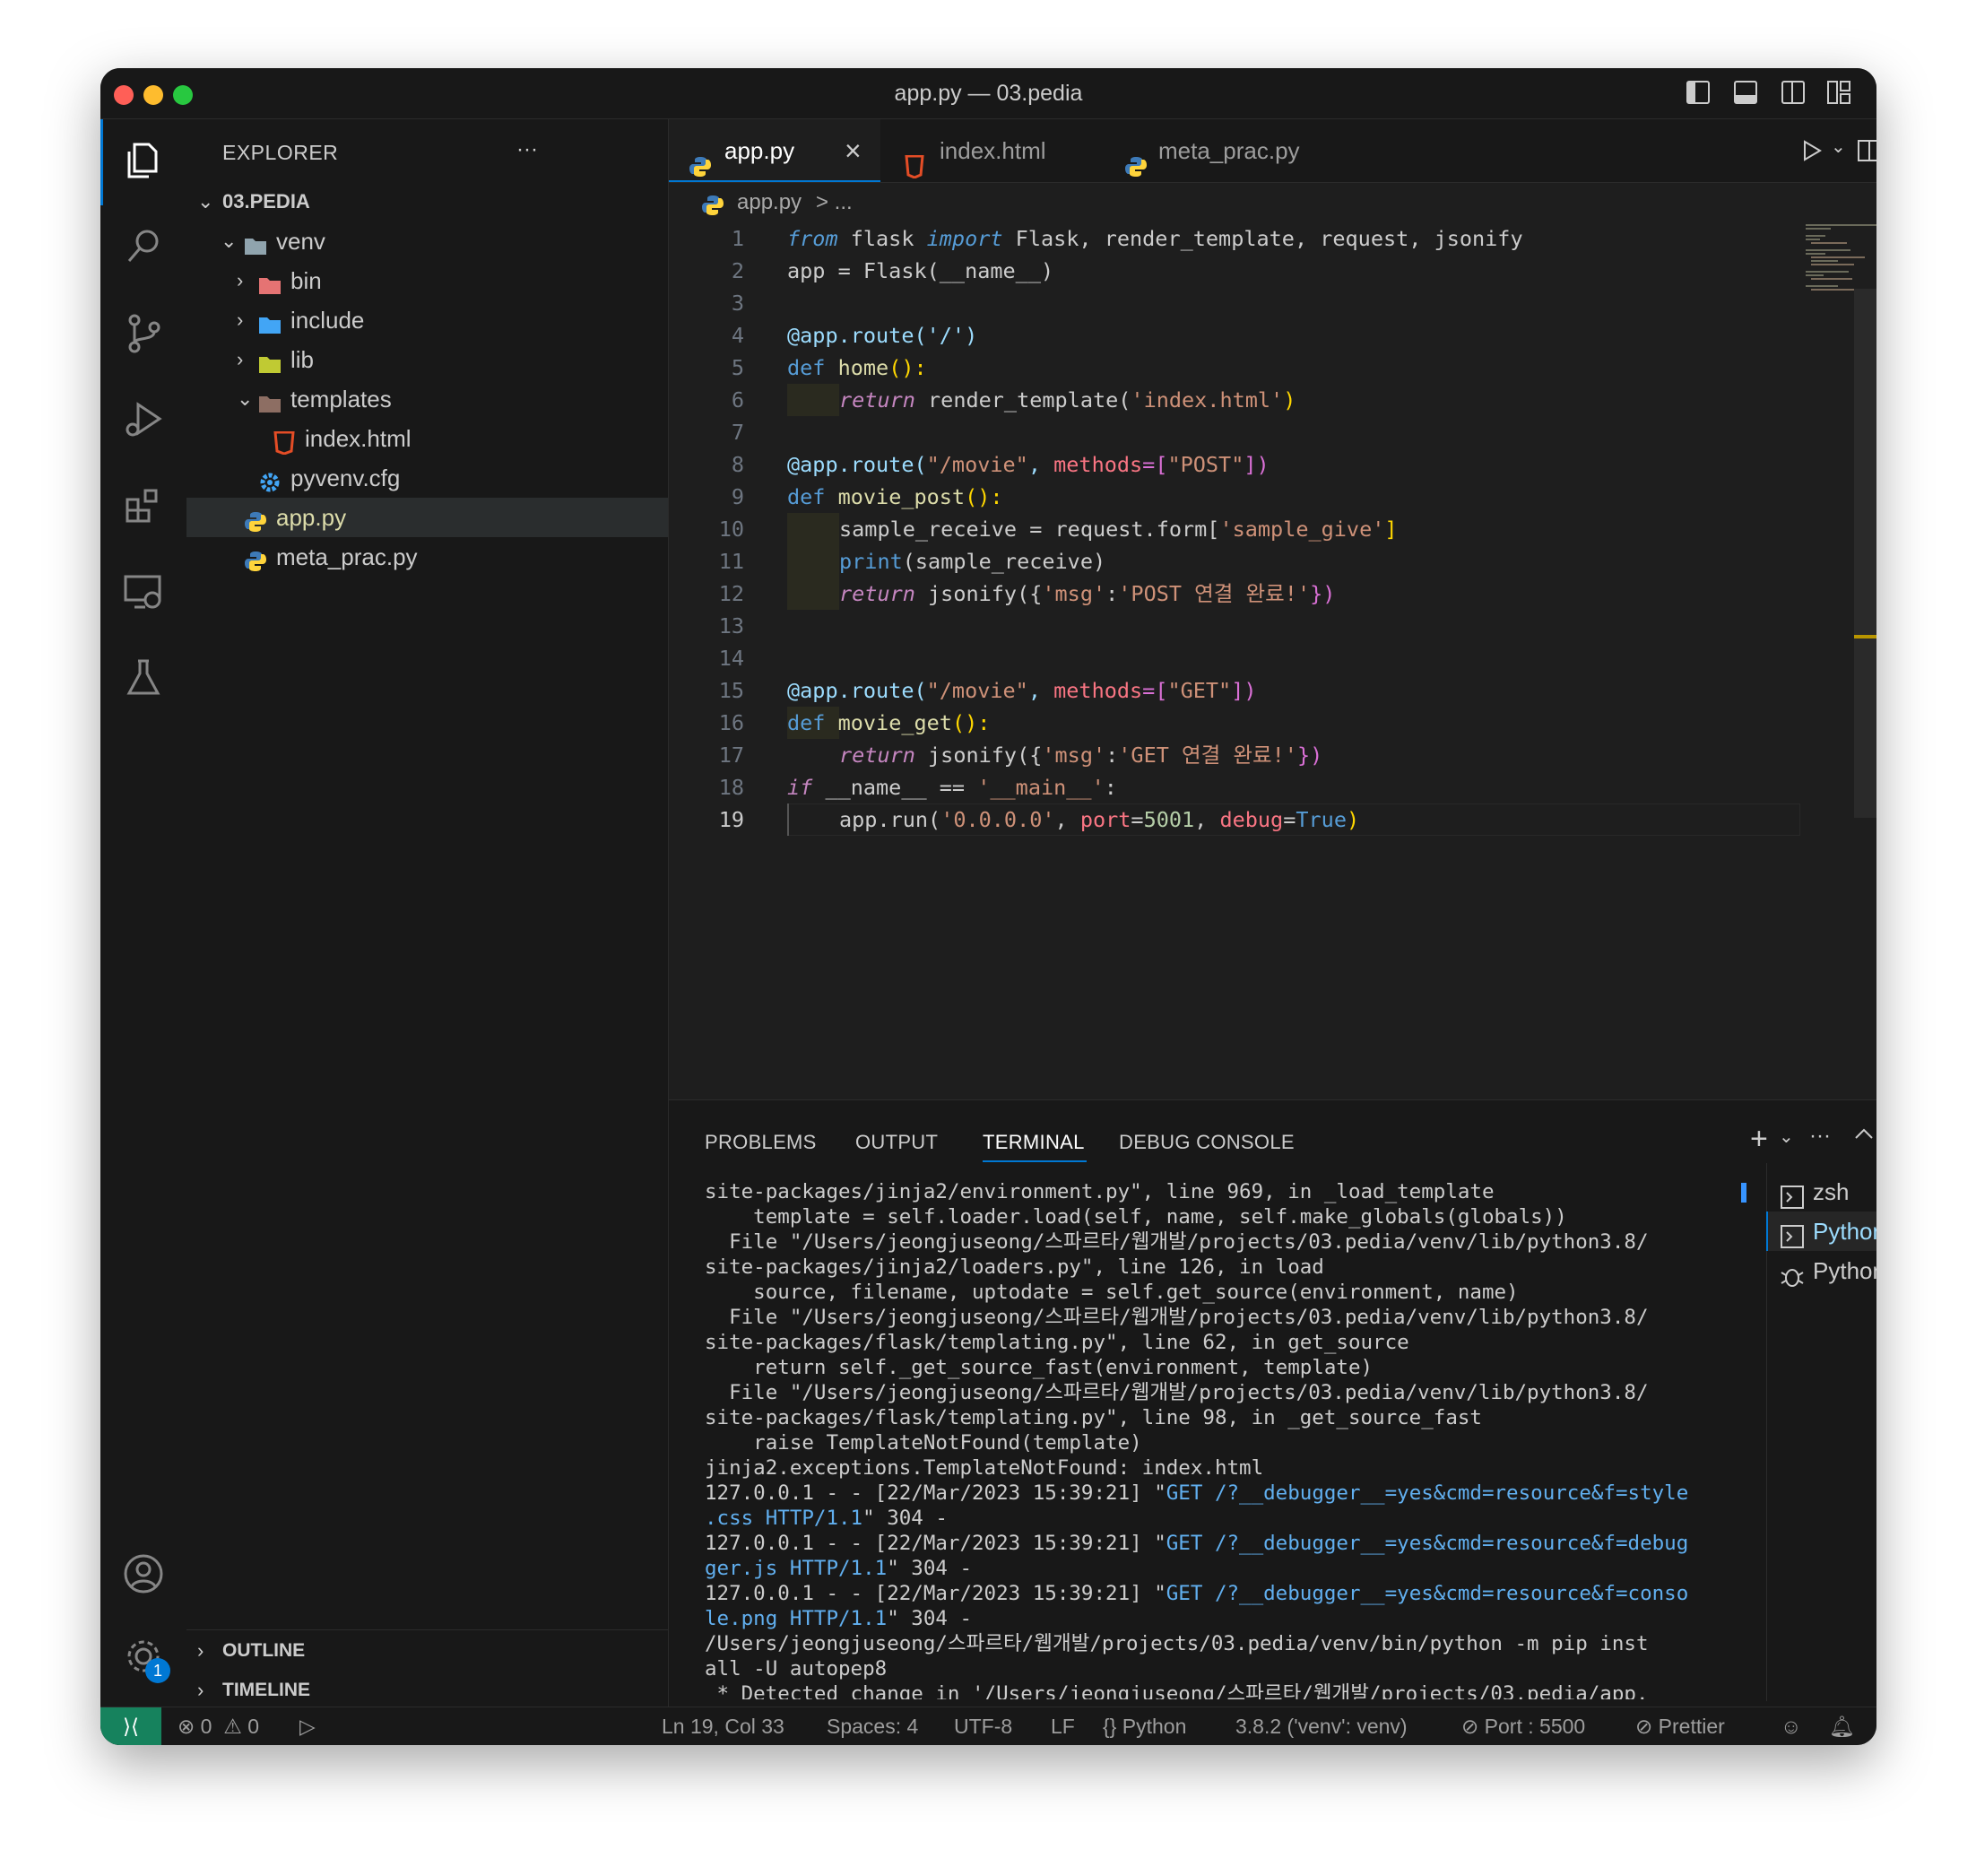 This screenshot has width=1976, height=1876. Describe the element at coordinates (731, 626) in the screenshot. I see `line-number: 13` at that location.